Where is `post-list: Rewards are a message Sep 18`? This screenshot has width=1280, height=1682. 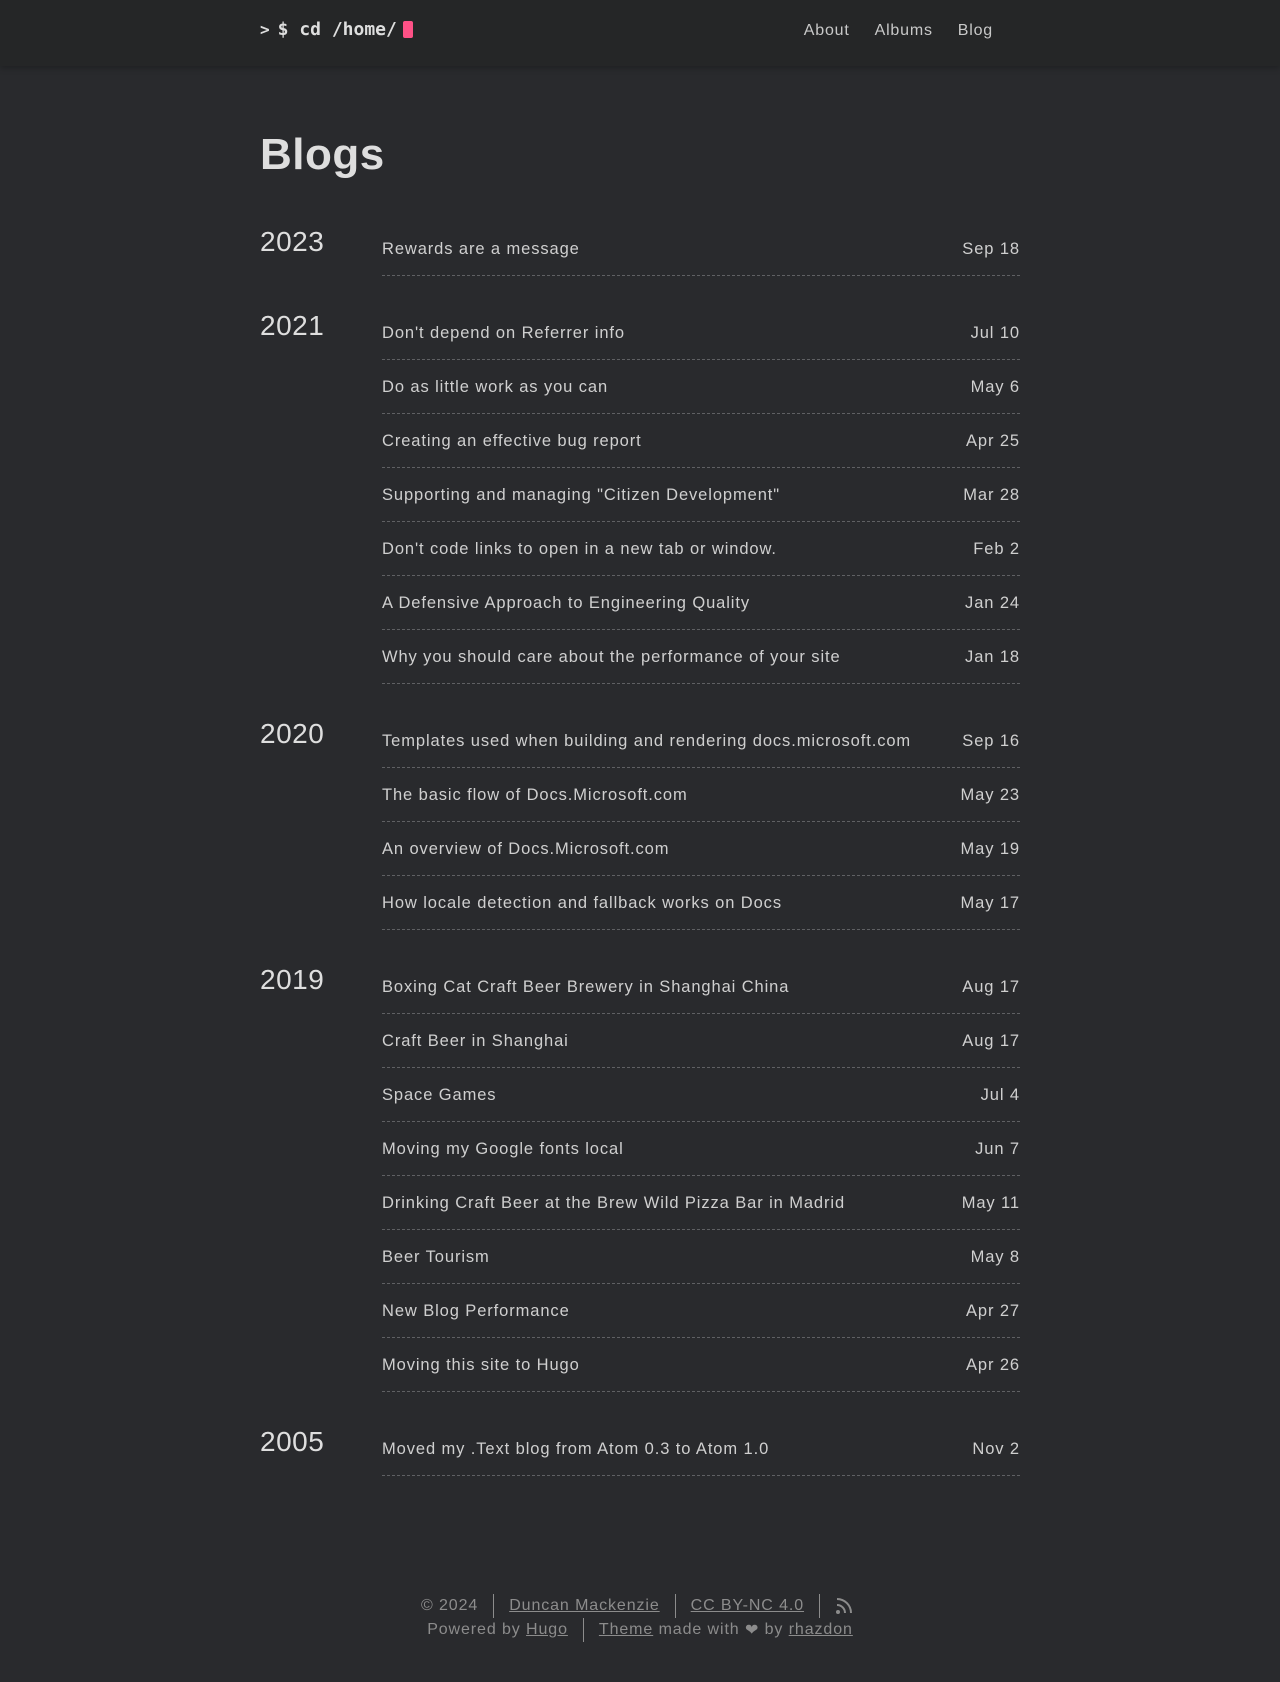 post-list: Rewards are a message Sep 18 is located at coordinates (701, 249).